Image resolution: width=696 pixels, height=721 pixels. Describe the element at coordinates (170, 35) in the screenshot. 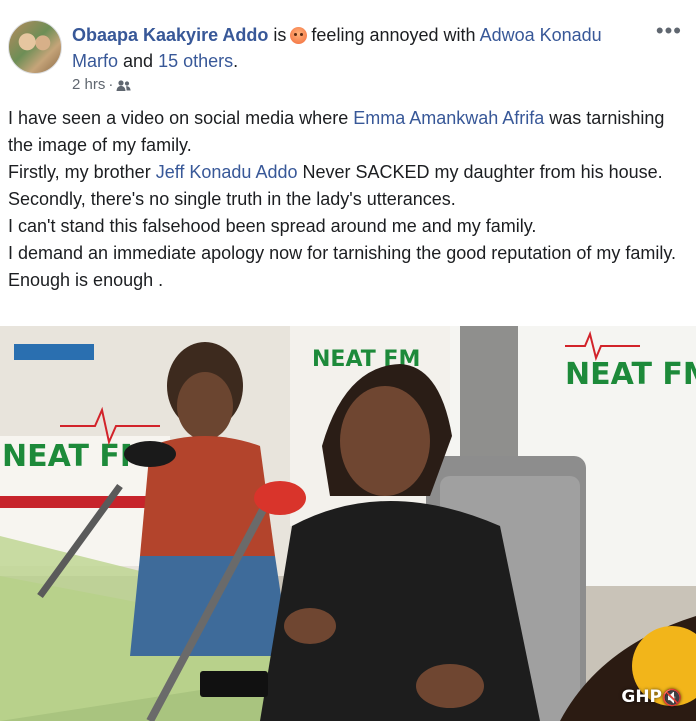

I see `author-name: Obaapa Kaakyire Addo` at that location.